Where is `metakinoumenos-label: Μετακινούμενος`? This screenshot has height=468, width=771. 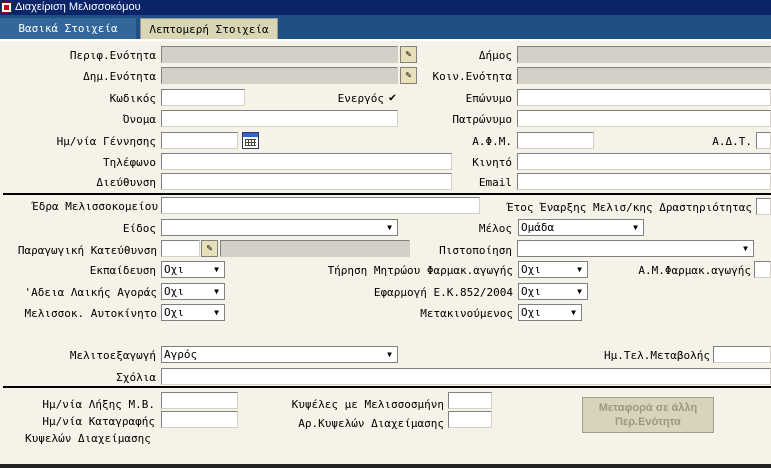 metakinoumenos-label: Μετακινούμενος is located at coordinates (466, 313).